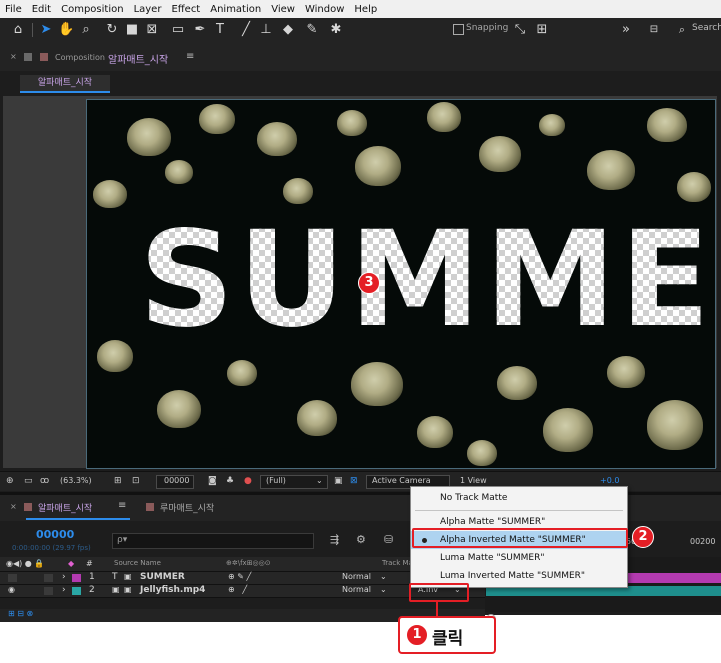 Image resolution: width=721 pixels, height=663 pixels. What do you see at coordinates (487, 28) in the screenshot?
I see `snapping-label: Snapping` at bounding box center [487, 28].